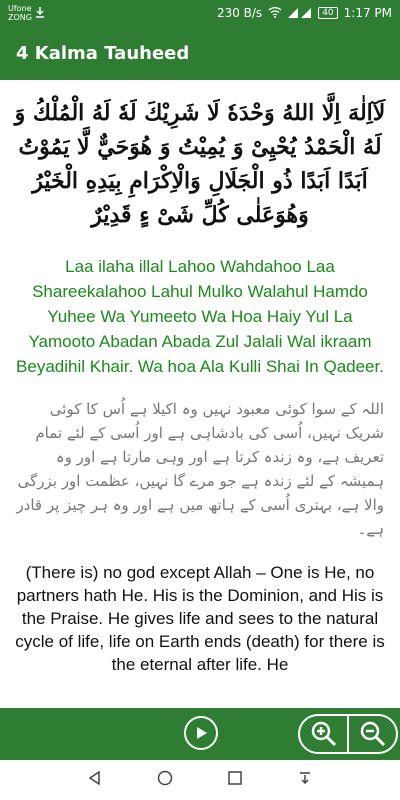  Describe the element at coordinates (300, 13) in the screenshot. I see `signal-icon` at that location.